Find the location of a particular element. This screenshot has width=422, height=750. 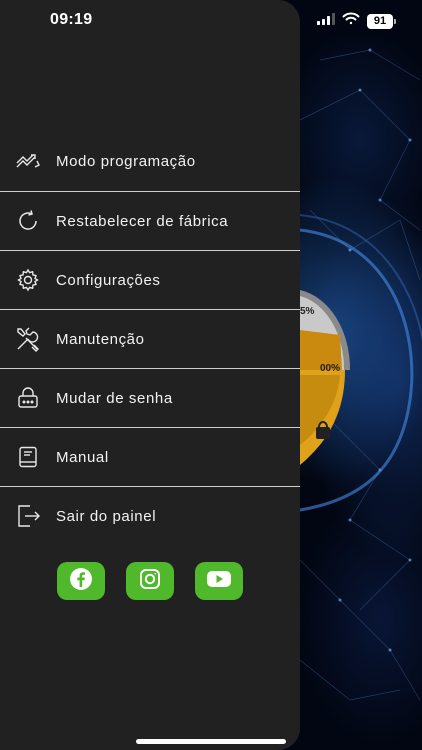

menu-item-logout: Sair do painel is located at coordinates (150, 516).